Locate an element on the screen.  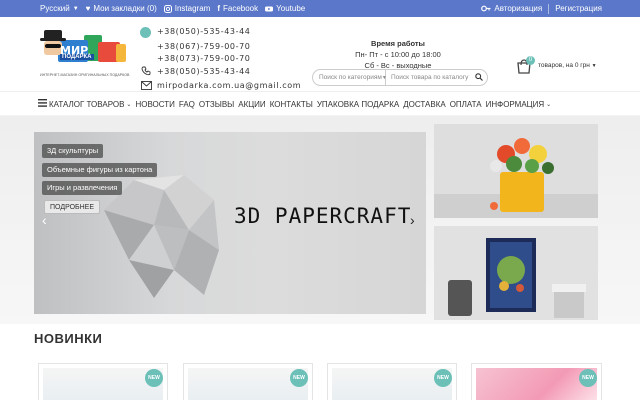
facebook-label: Facebook is located at coordinates (241, 8).